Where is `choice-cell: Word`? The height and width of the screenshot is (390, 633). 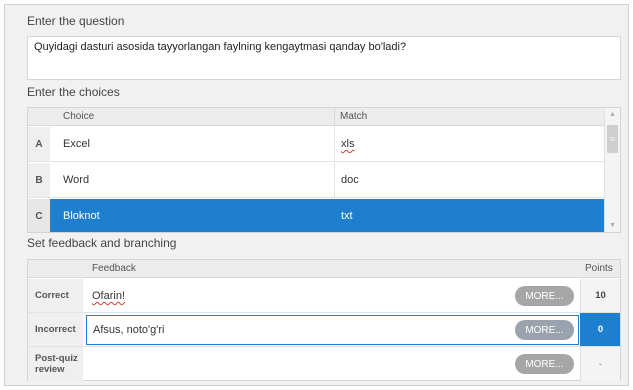
choice-cell: Word is located at coordinates (192, 180).